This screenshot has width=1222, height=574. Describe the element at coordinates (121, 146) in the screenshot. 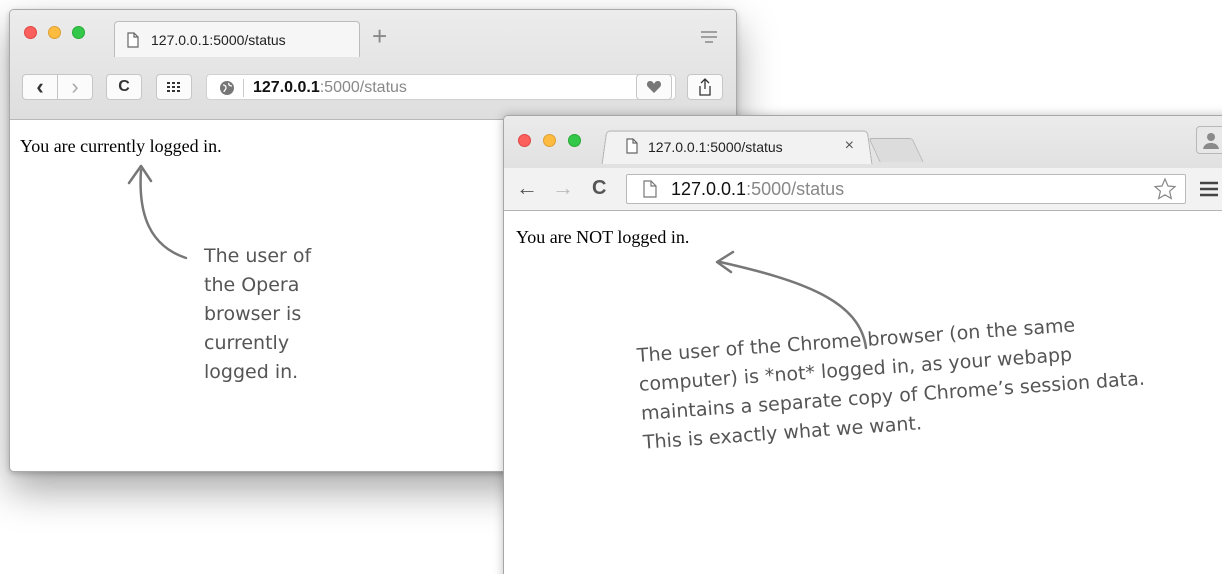

I see `opera-status-text: You are currently logged in.` at that location.